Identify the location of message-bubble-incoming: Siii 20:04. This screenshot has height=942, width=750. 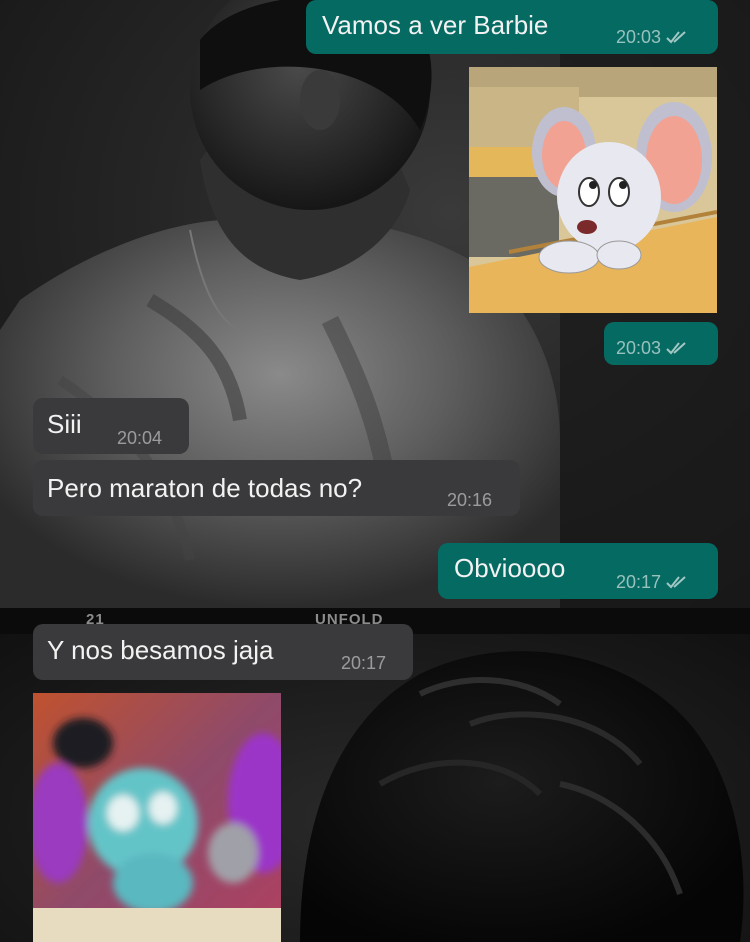
(111, 426).